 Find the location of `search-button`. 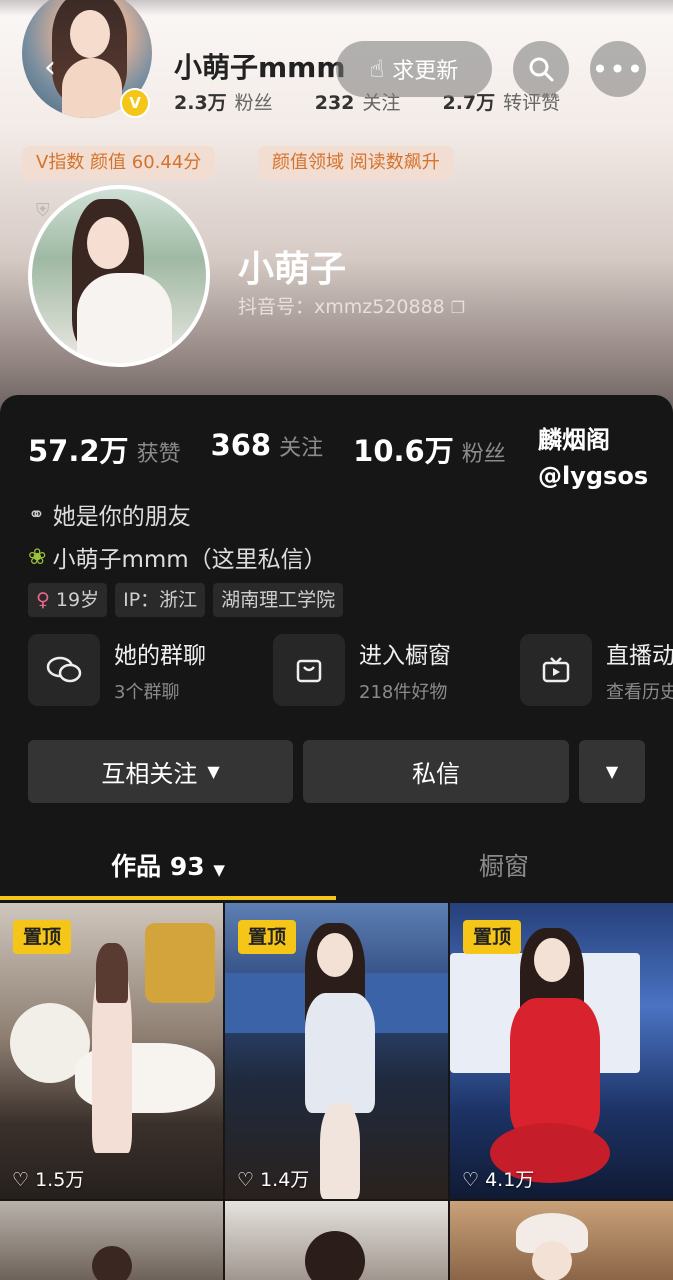

search-button is located at coordinates (541, 69).